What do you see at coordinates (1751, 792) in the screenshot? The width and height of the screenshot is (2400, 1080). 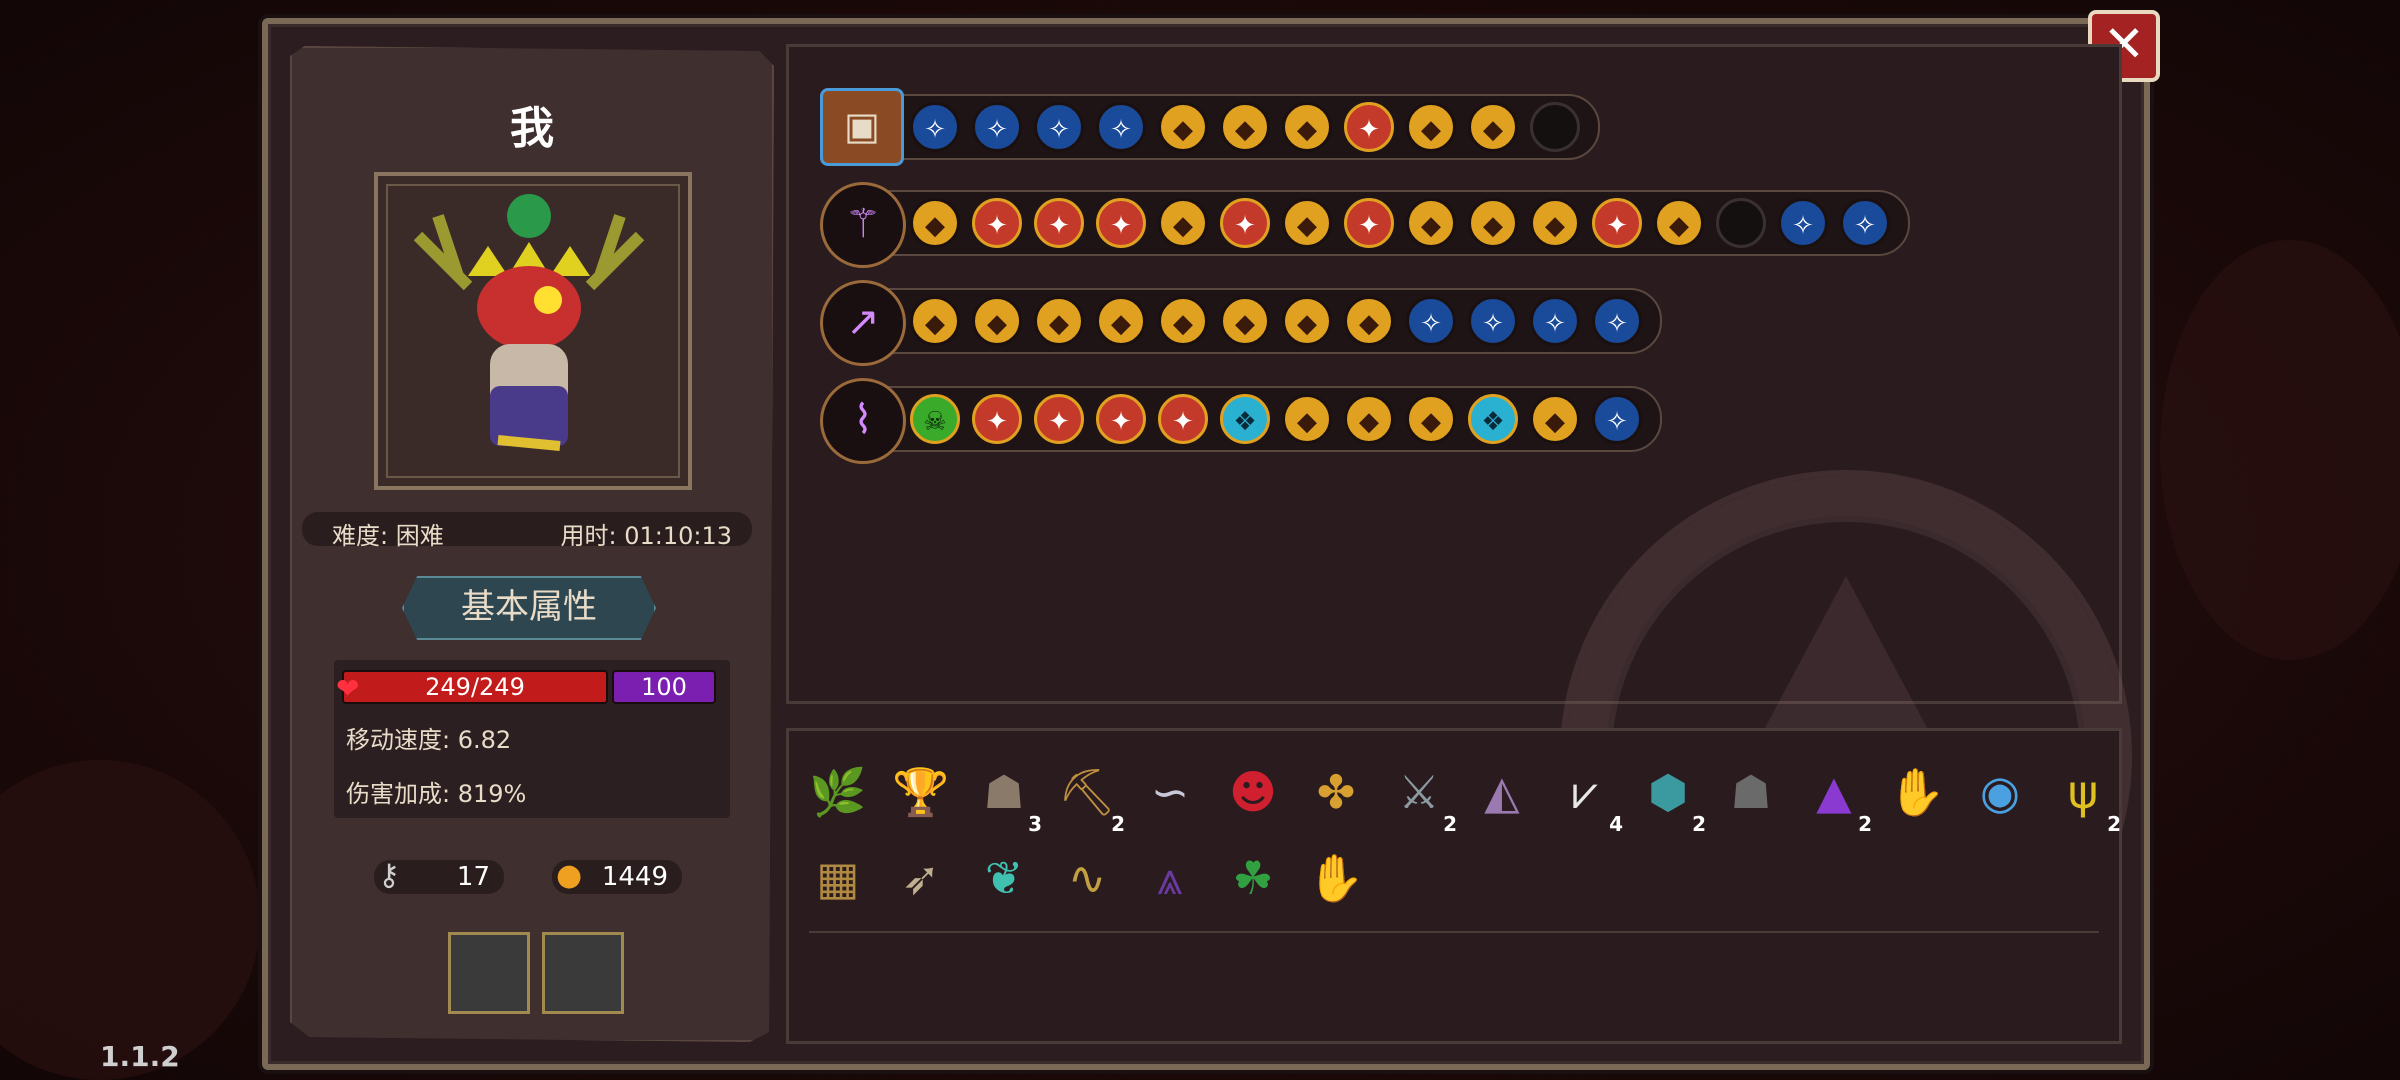 I see `stone-idol-icon: ☗` at bounding box center [1751, 792].